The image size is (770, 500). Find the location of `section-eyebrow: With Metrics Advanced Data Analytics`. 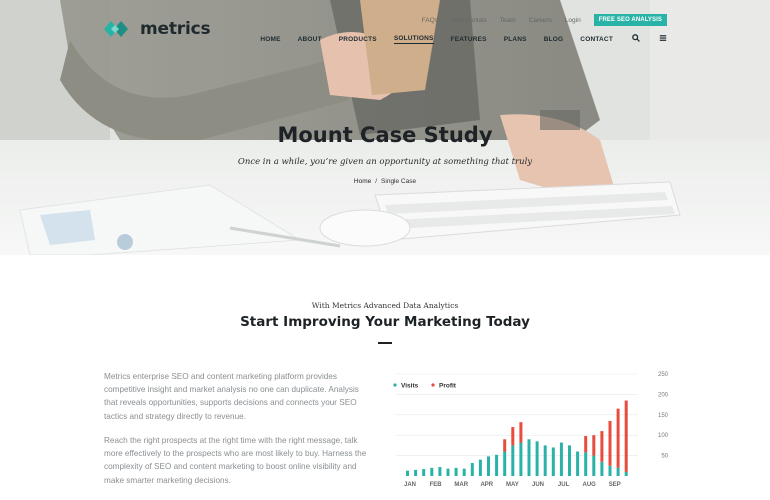

section-eyebrow: With Metrics Advanced Data Analytics is located at coordinates (385, 305).